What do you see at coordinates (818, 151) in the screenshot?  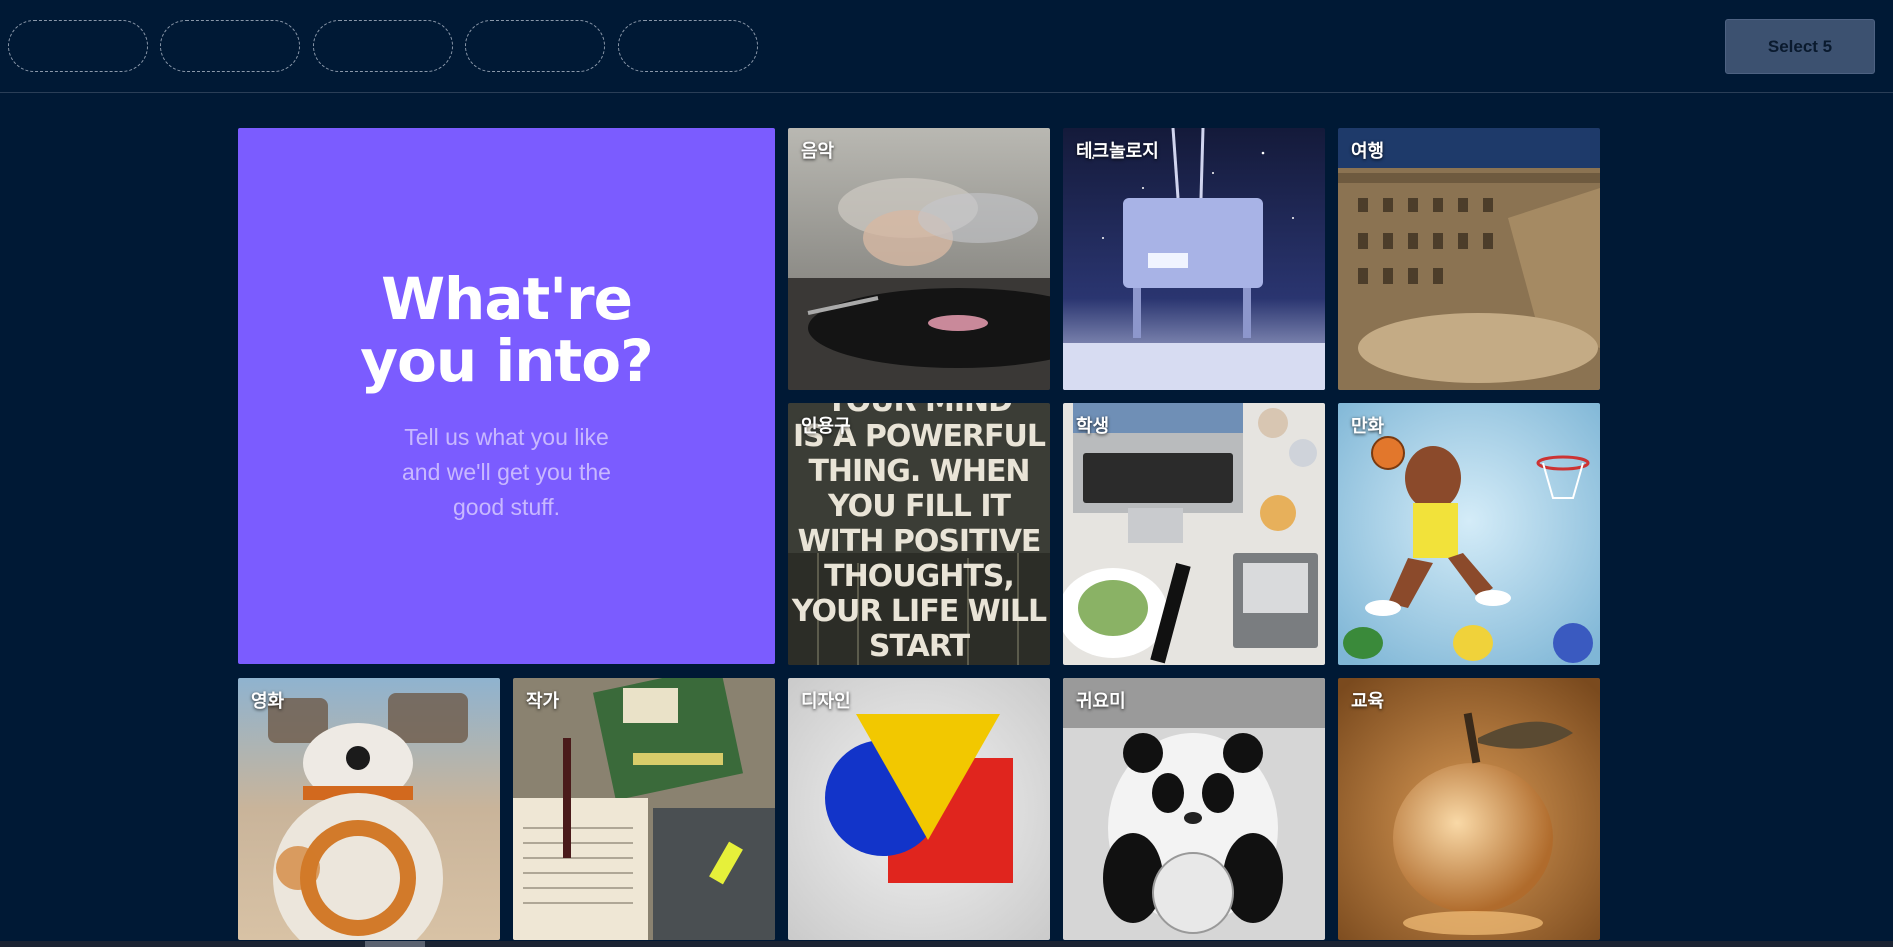 I see `topic-label: 음악` at bounding box center [818, 151].